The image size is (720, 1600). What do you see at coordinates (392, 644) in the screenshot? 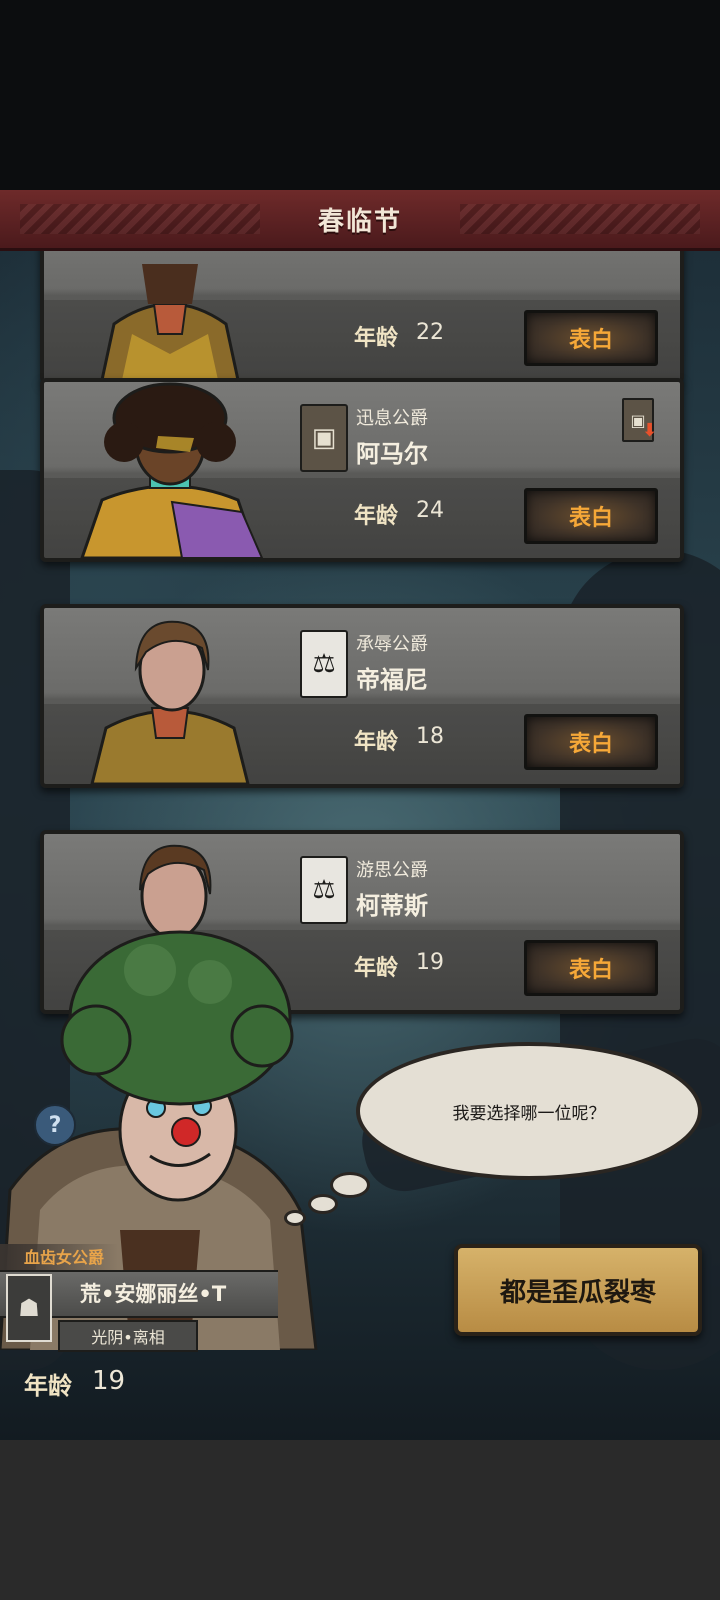
I see `candidate-title: 承辱公爵` at bounding box center [392, 644].